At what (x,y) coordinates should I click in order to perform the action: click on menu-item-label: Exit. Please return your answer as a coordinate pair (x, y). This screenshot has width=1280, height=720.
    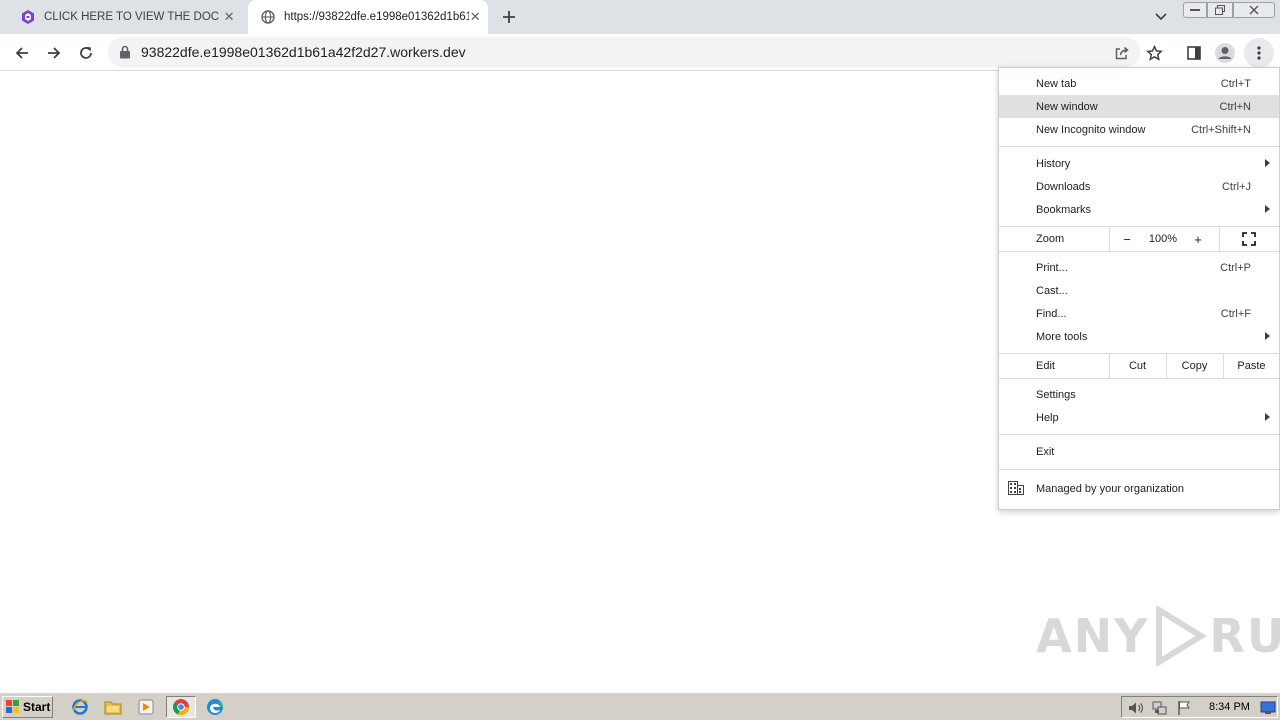
    Looking at the image, I should click on (1045, 451).